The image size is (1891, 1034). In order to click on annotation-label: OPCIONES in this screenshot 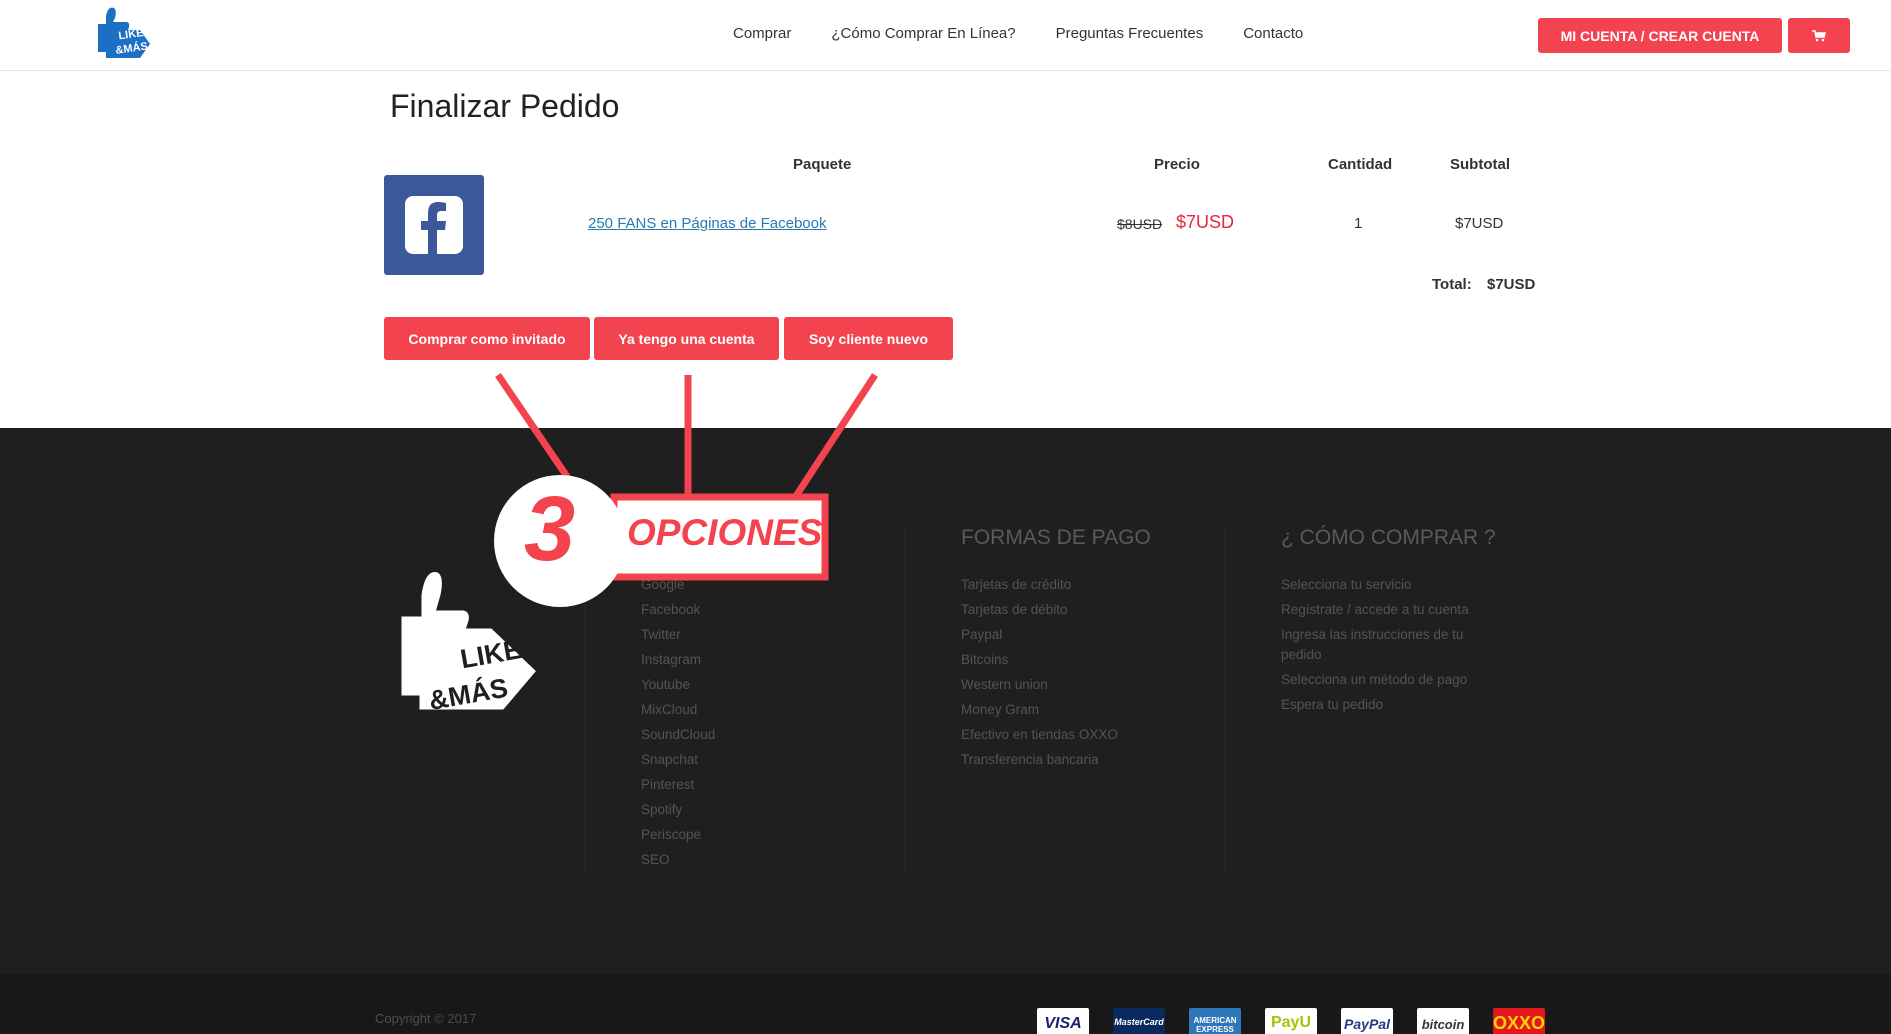, I will do `click(725, 532)`.